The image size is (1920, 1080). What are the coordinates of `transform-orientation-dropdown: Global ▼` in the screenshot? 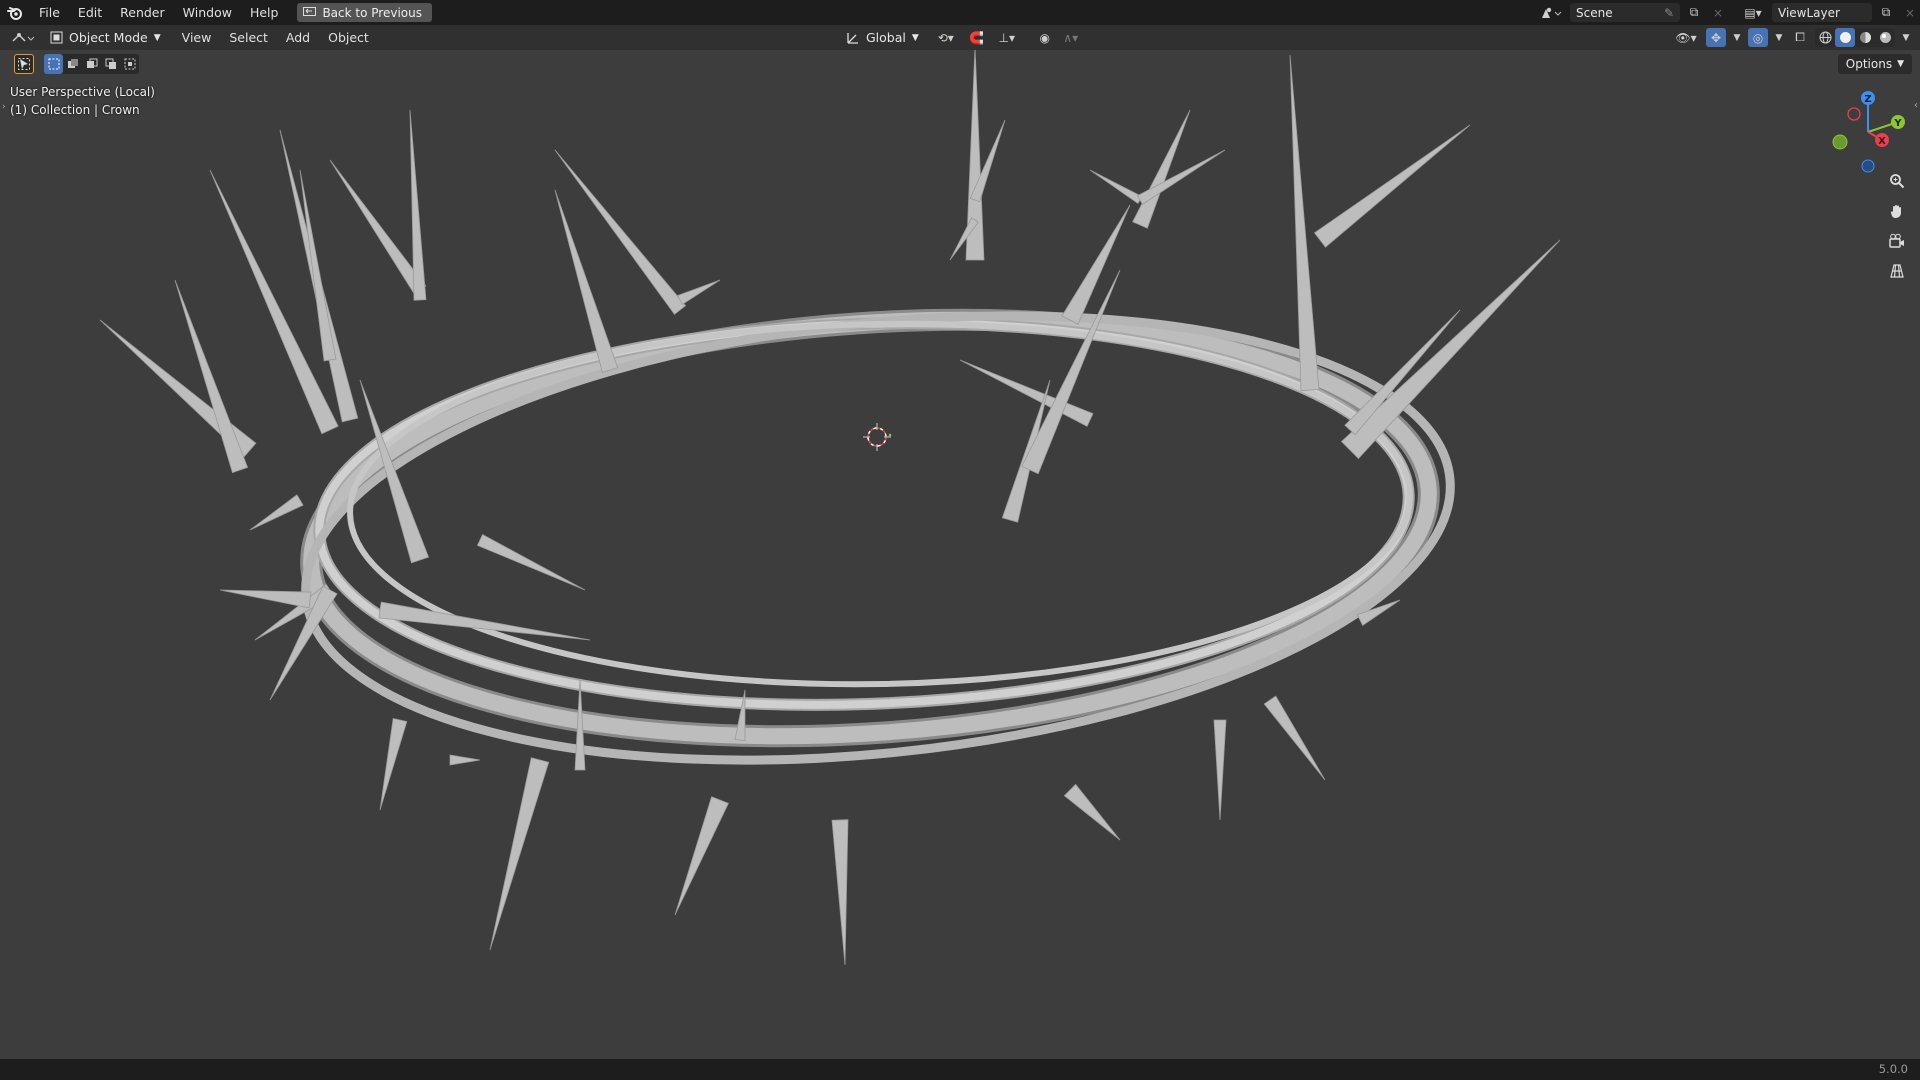 It's located at (882, 37).